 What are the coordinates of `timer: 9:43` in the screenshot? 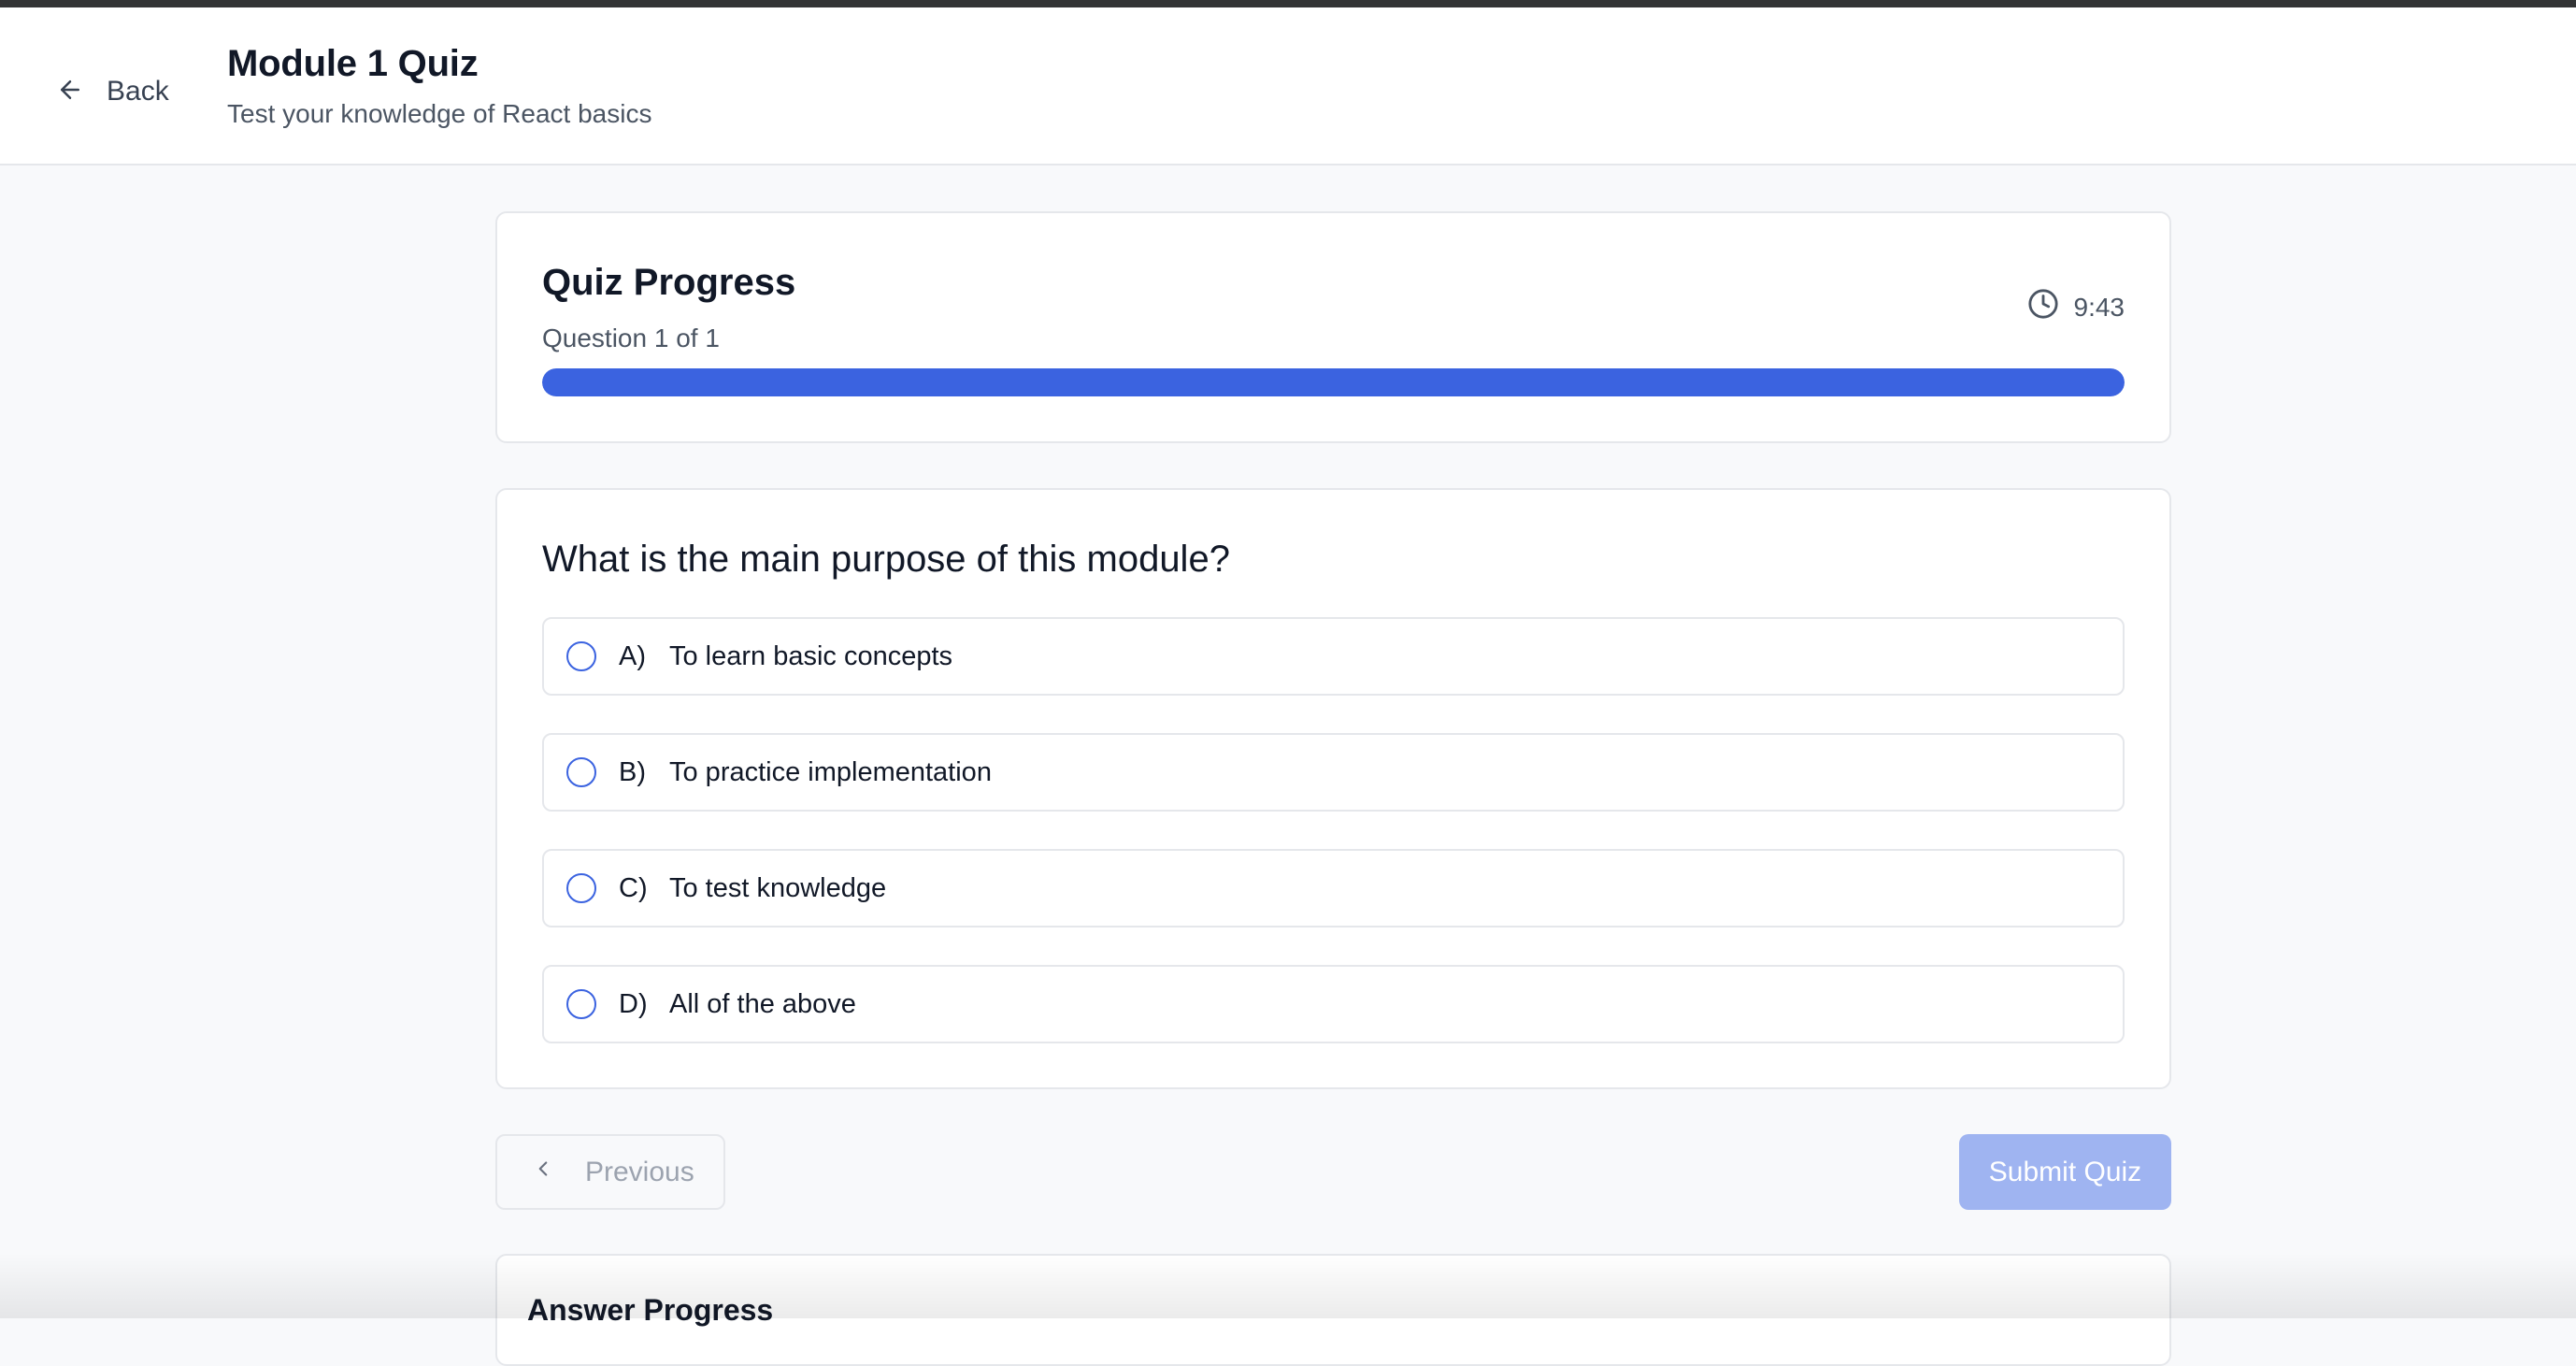 It's located at (2076, 307).